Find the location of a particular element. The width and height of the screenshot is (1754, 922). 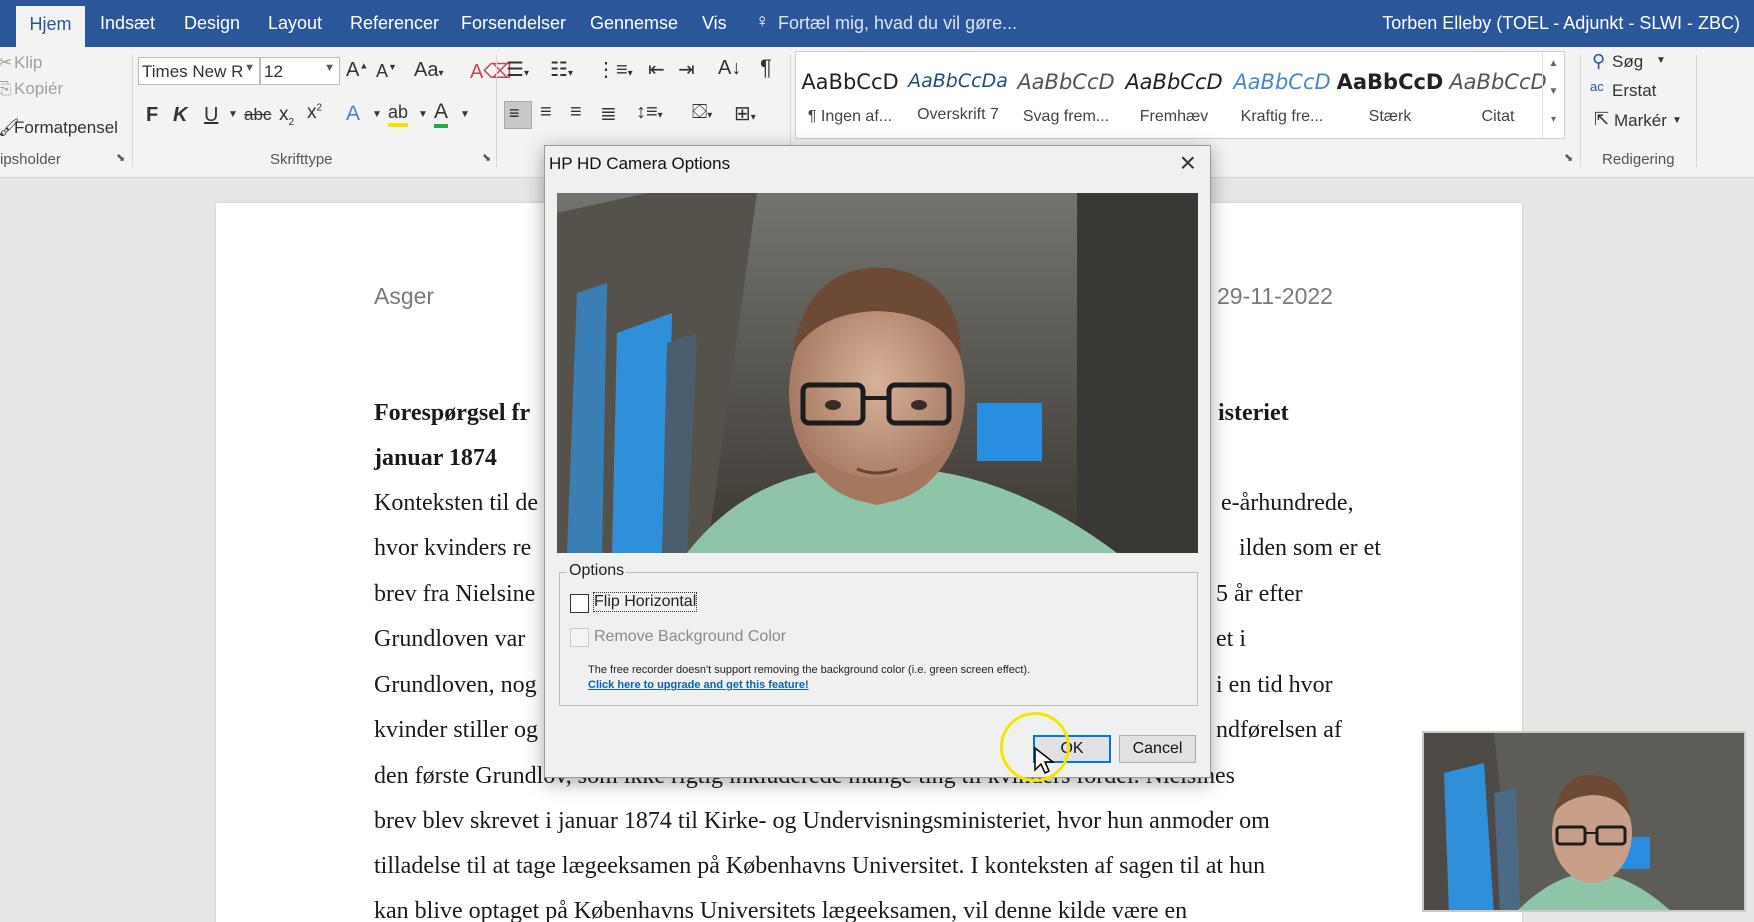

find-button: Søg is located at coordinates (1627, 62).